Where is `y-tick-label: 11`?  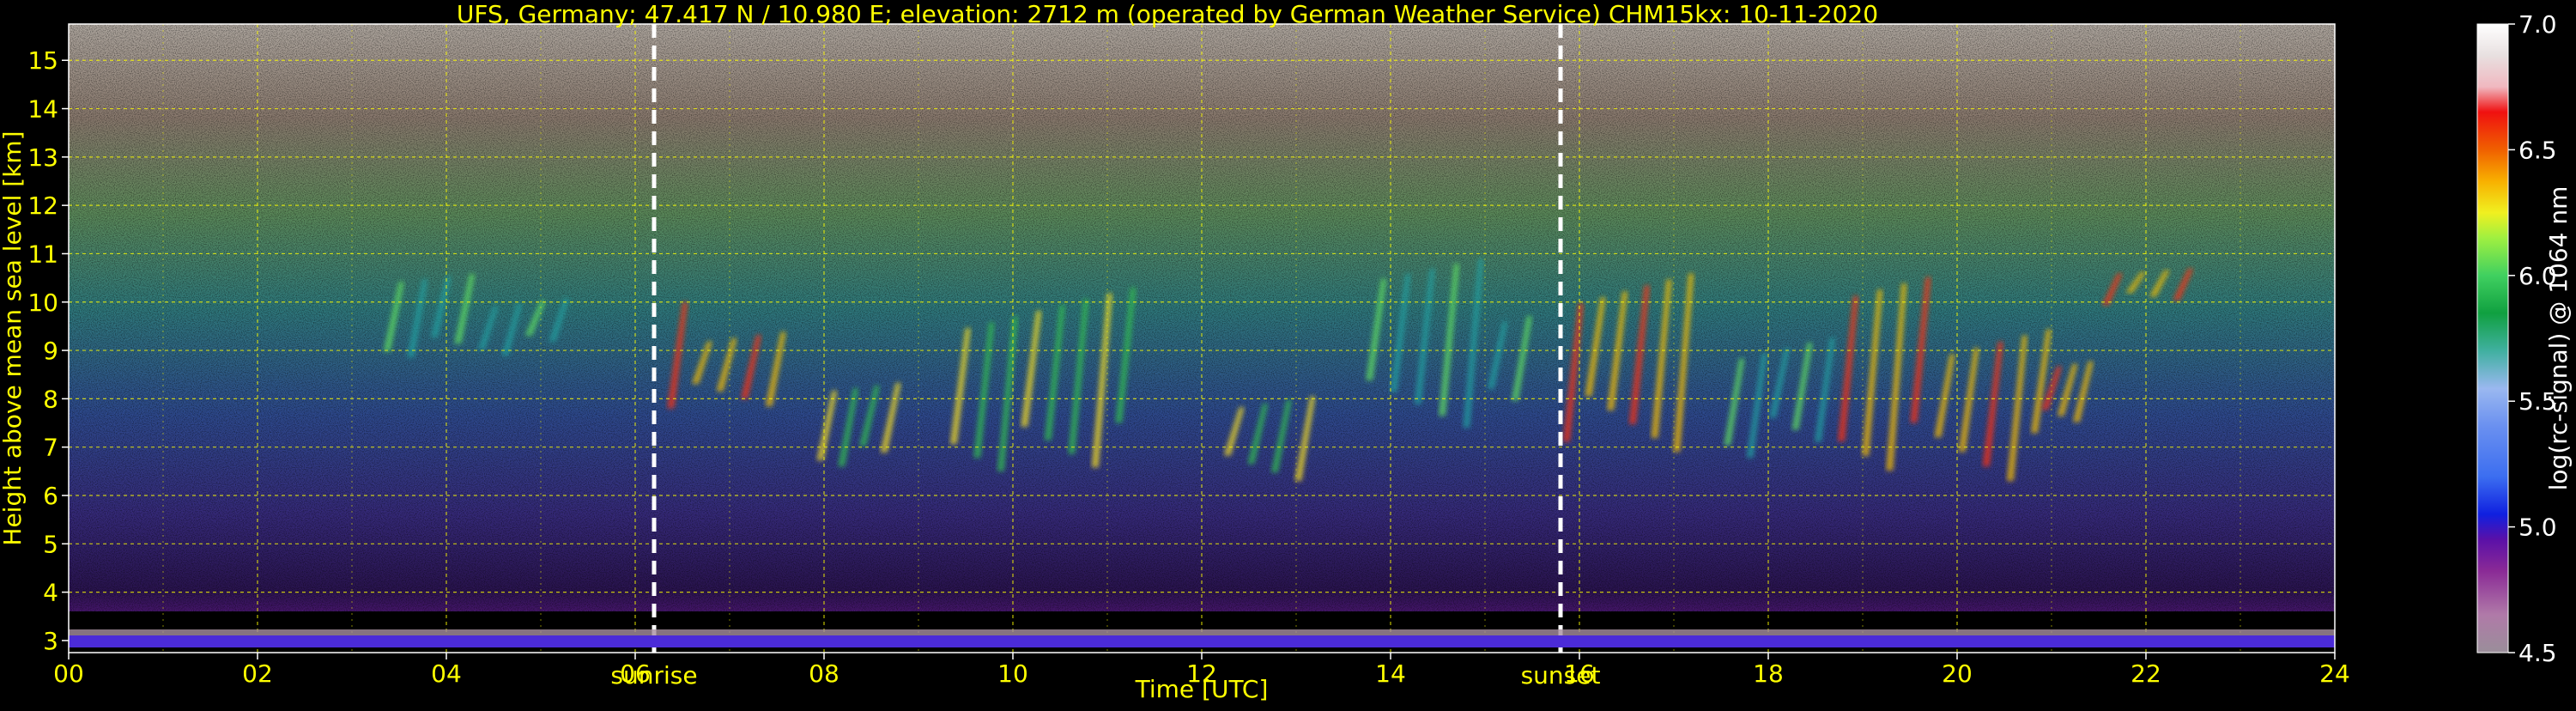
y-tick-label: 11 is located at coordinates (42, 254).